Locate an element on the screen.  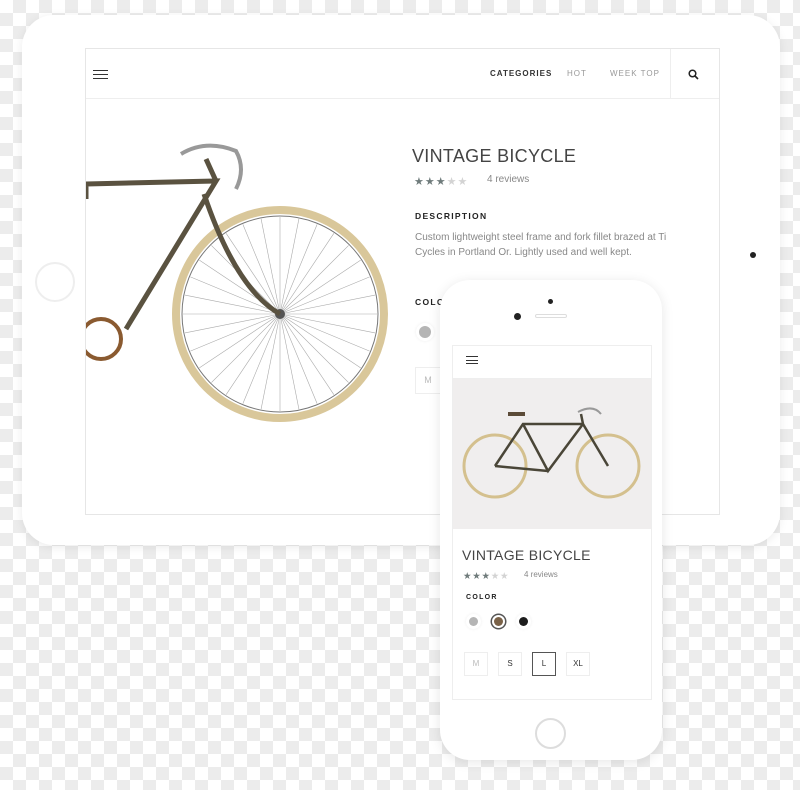
phone-sensor is located at coordinates (550, 301).